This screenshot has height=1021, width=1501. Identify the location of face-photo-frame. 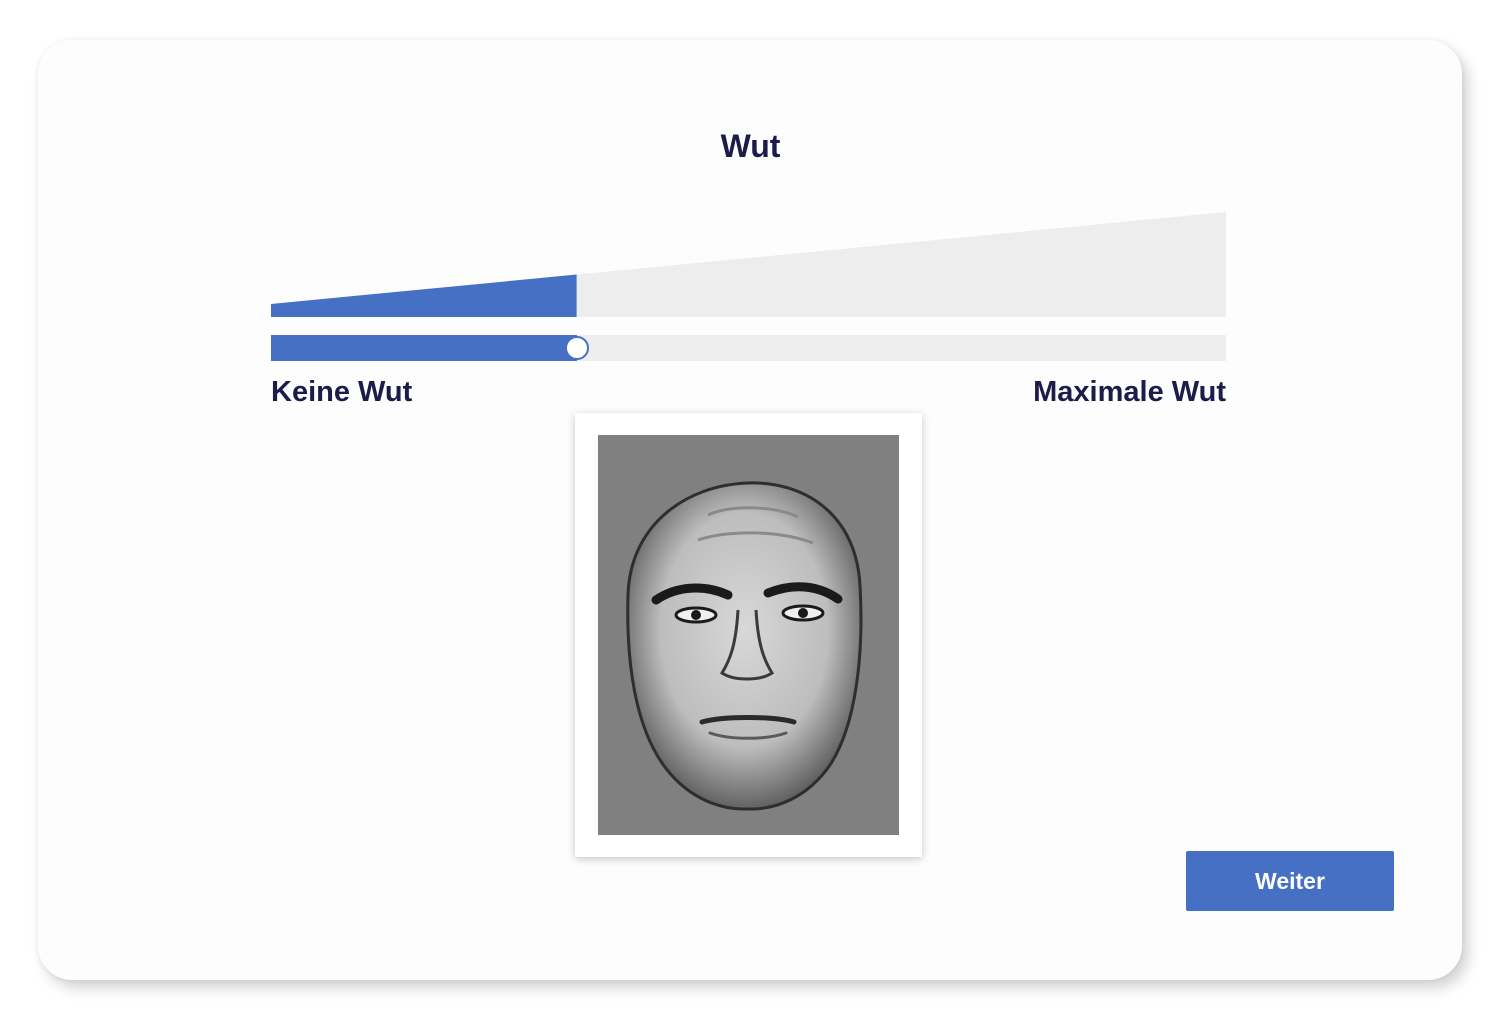
(748, 635).